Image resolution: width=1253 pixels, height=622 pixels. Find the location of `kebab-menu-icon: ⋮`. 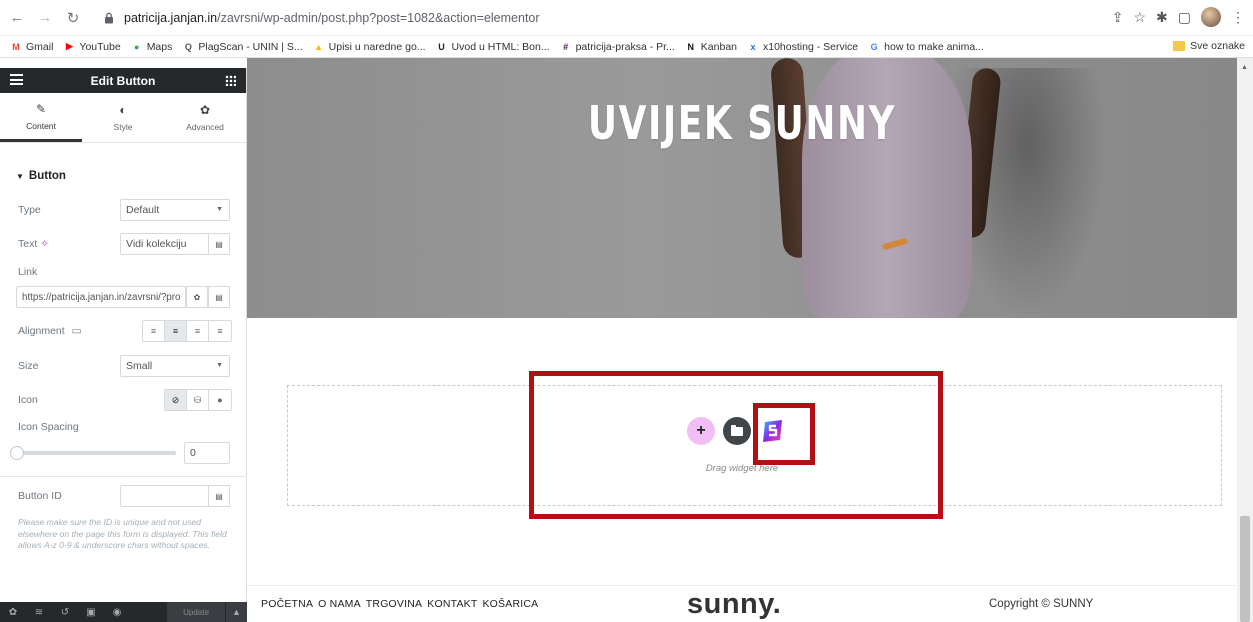

kebab-menu-icon: ⋮ is located at coordinates (1238, 17).